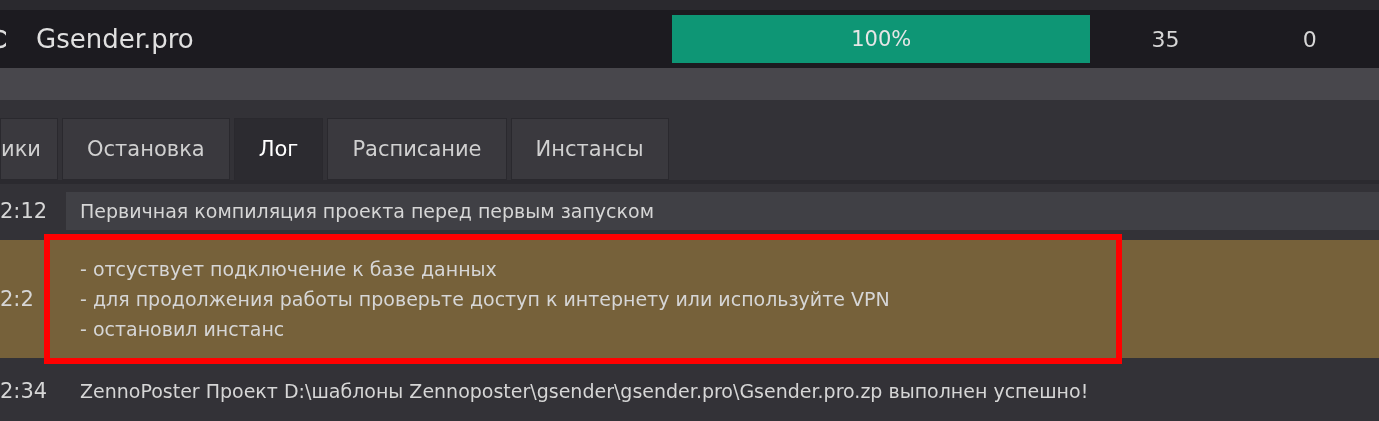 Image resolution: width=1379 pixels, height=421 pixels. Describe the element at coordinates (24, 211) in the screenshot. I see `log-time: 2:12` at that location.